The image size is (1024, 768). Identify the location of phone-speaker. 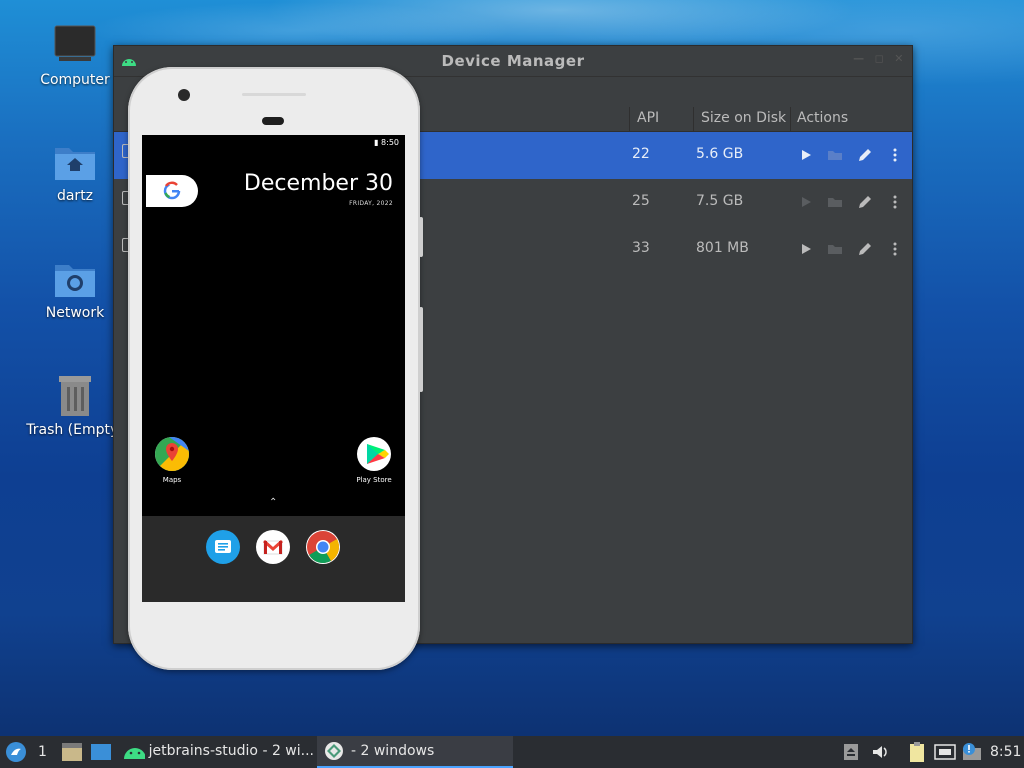
(273, 121).